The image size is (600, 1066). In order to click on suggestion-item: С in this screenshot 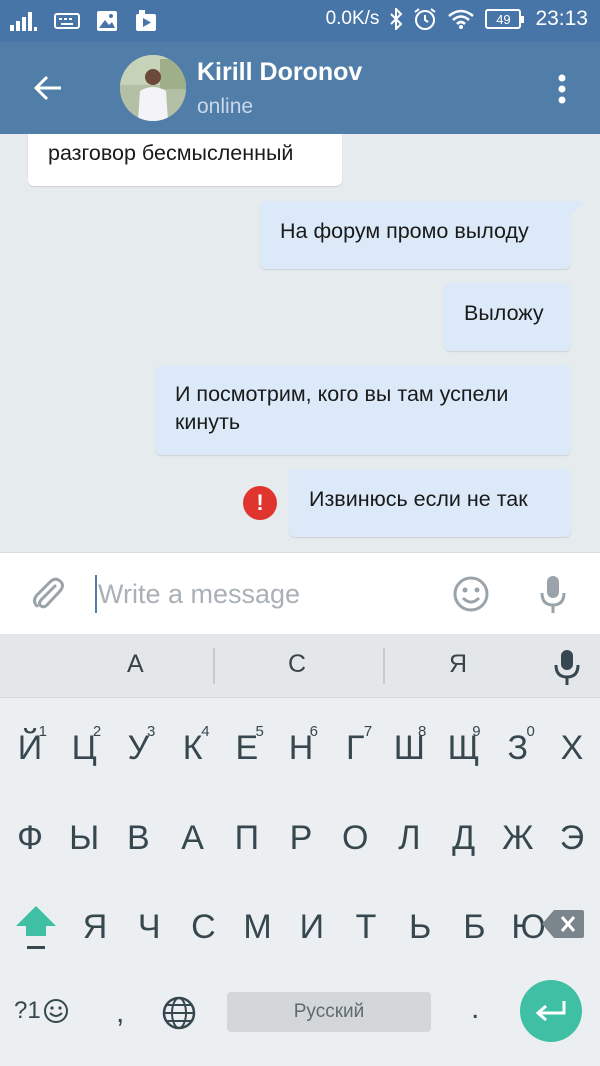, I will do `click(297, 664)`.